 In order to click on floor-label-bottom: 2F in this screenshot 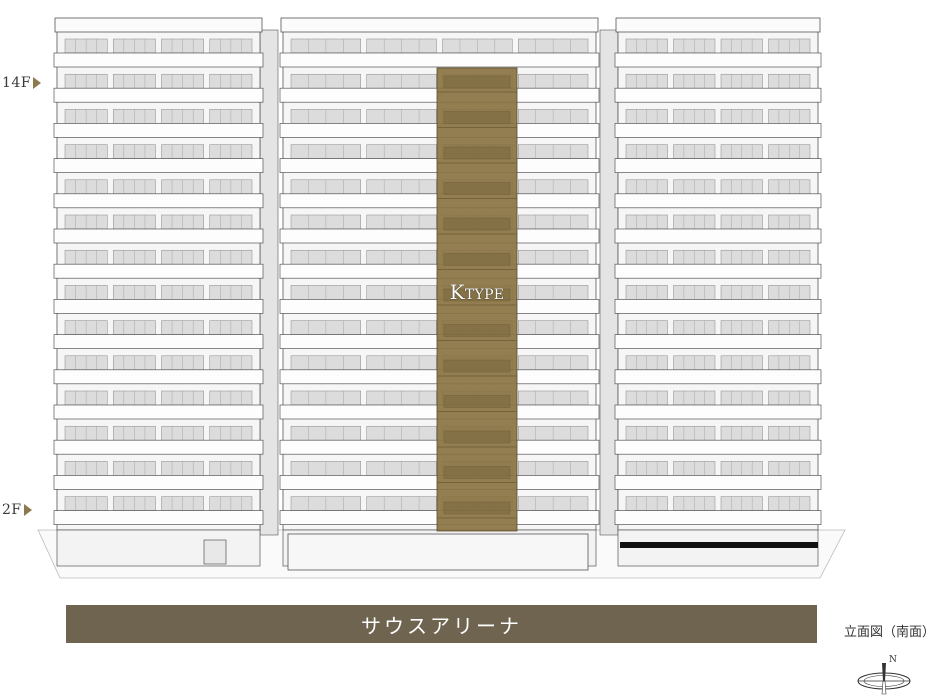, I will do `click(17, 510)`.